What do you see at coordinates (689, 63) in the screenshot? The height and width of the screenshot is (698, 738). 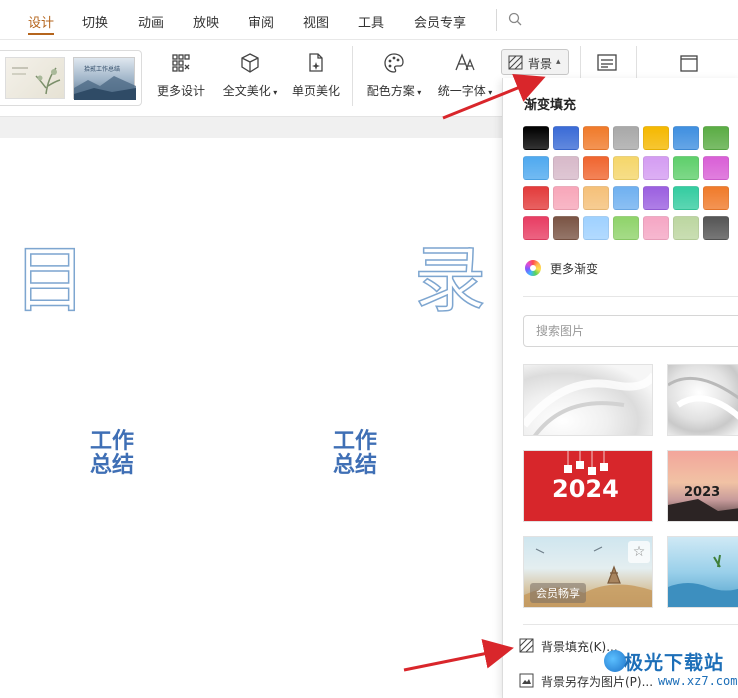 I see `slide-size-icon` at bounding box center [689, 63].